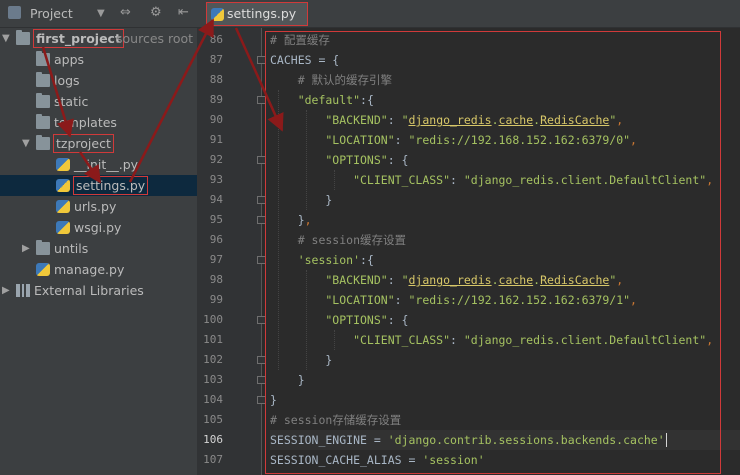 This screenshot has width=740, height=475. I want to click on tree-item-first-project: ▼ first_project sources root, so click(98, 38).